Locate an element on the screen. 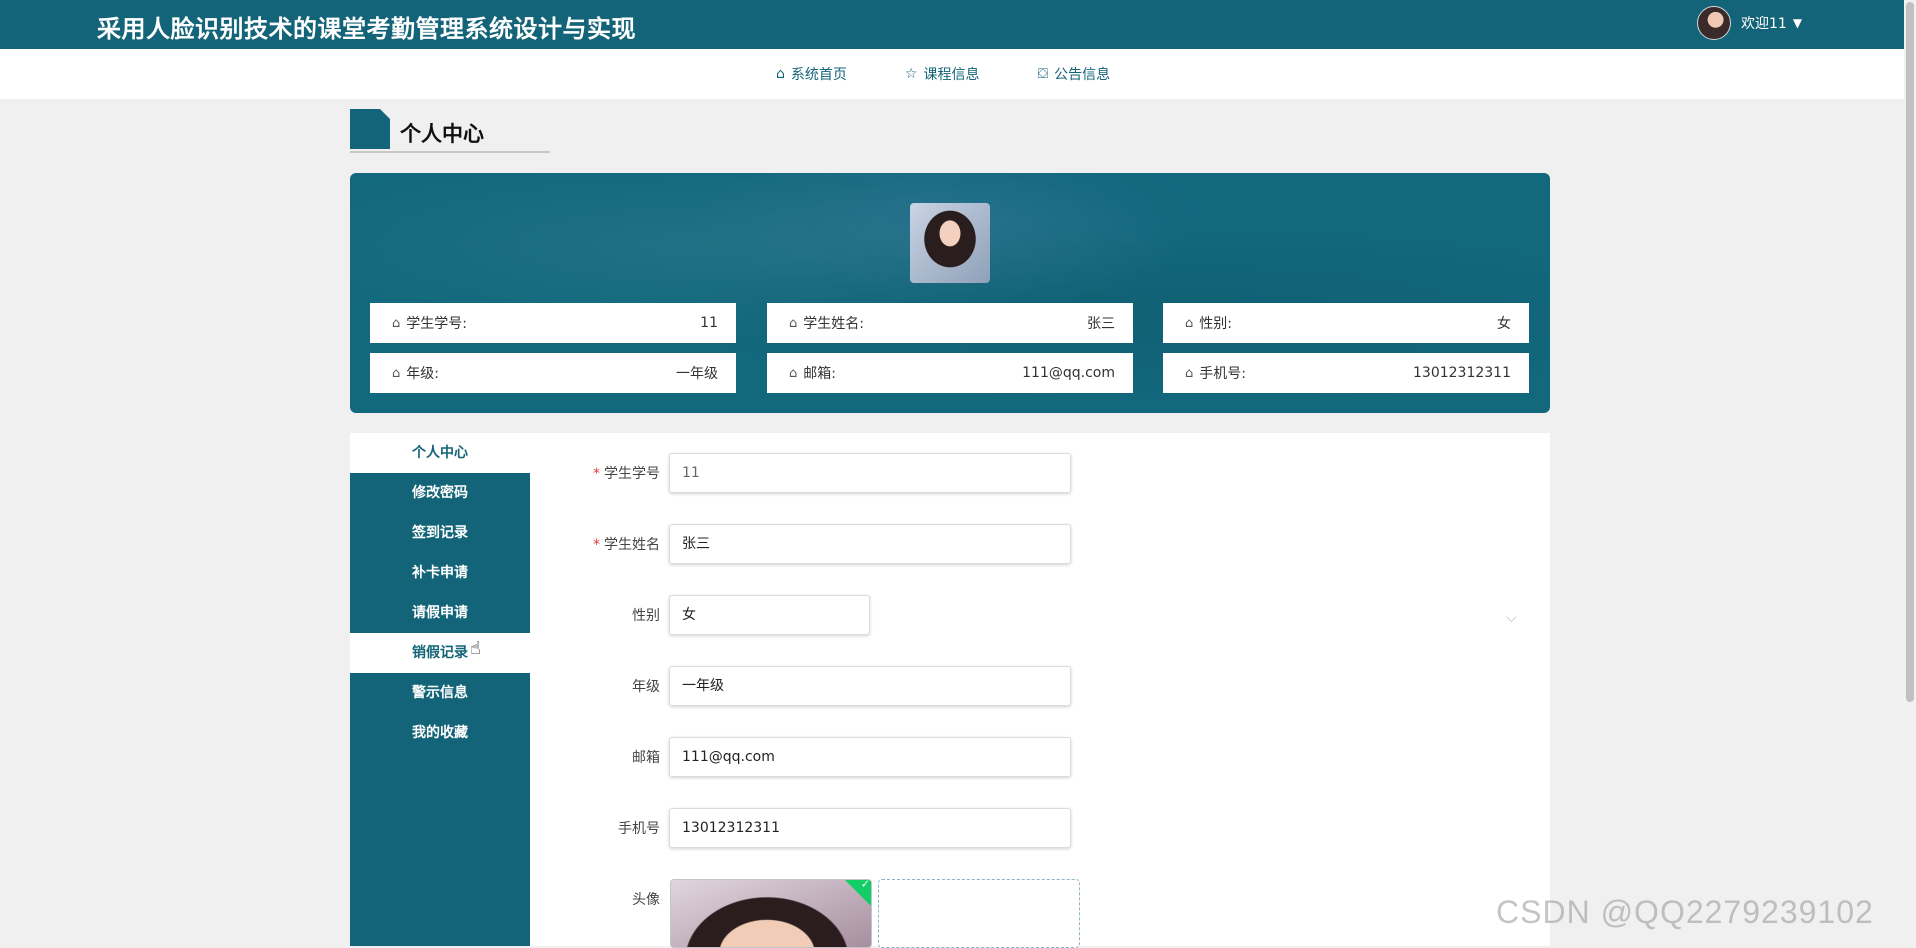  welcome-text: 欢迎11 is located at coordinates (1764, 23).